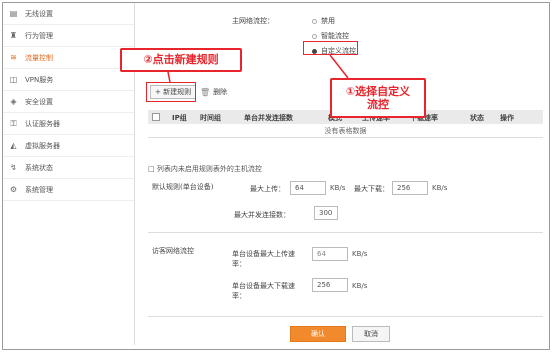  What do you see at coordinates (169, 77) in the screenshot?
I see `arrow-step2` at bounding box center [169, 77].